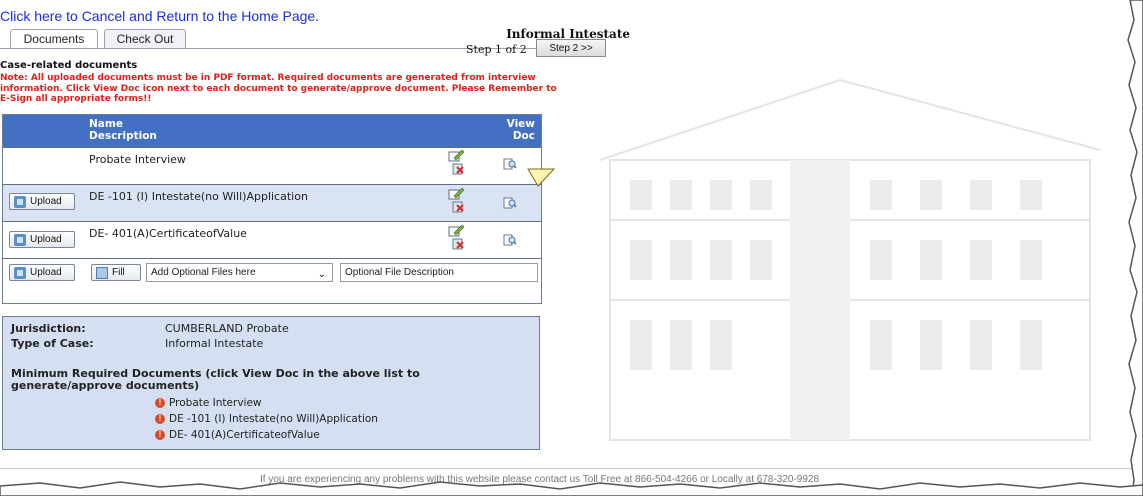 The height and width of the screenshot is (496, 1143). What do you see at coordinates (523, 136) in the screenshot?
I see `header-doc: Doc` at bounding box center [523, 136].